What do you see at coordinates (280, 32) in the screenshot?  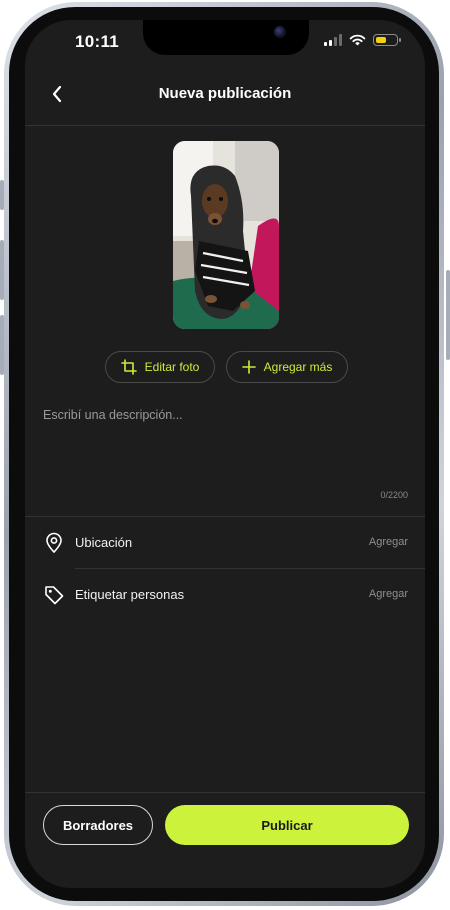 I see `front-camera-icon` at bounding box center [280, 32].